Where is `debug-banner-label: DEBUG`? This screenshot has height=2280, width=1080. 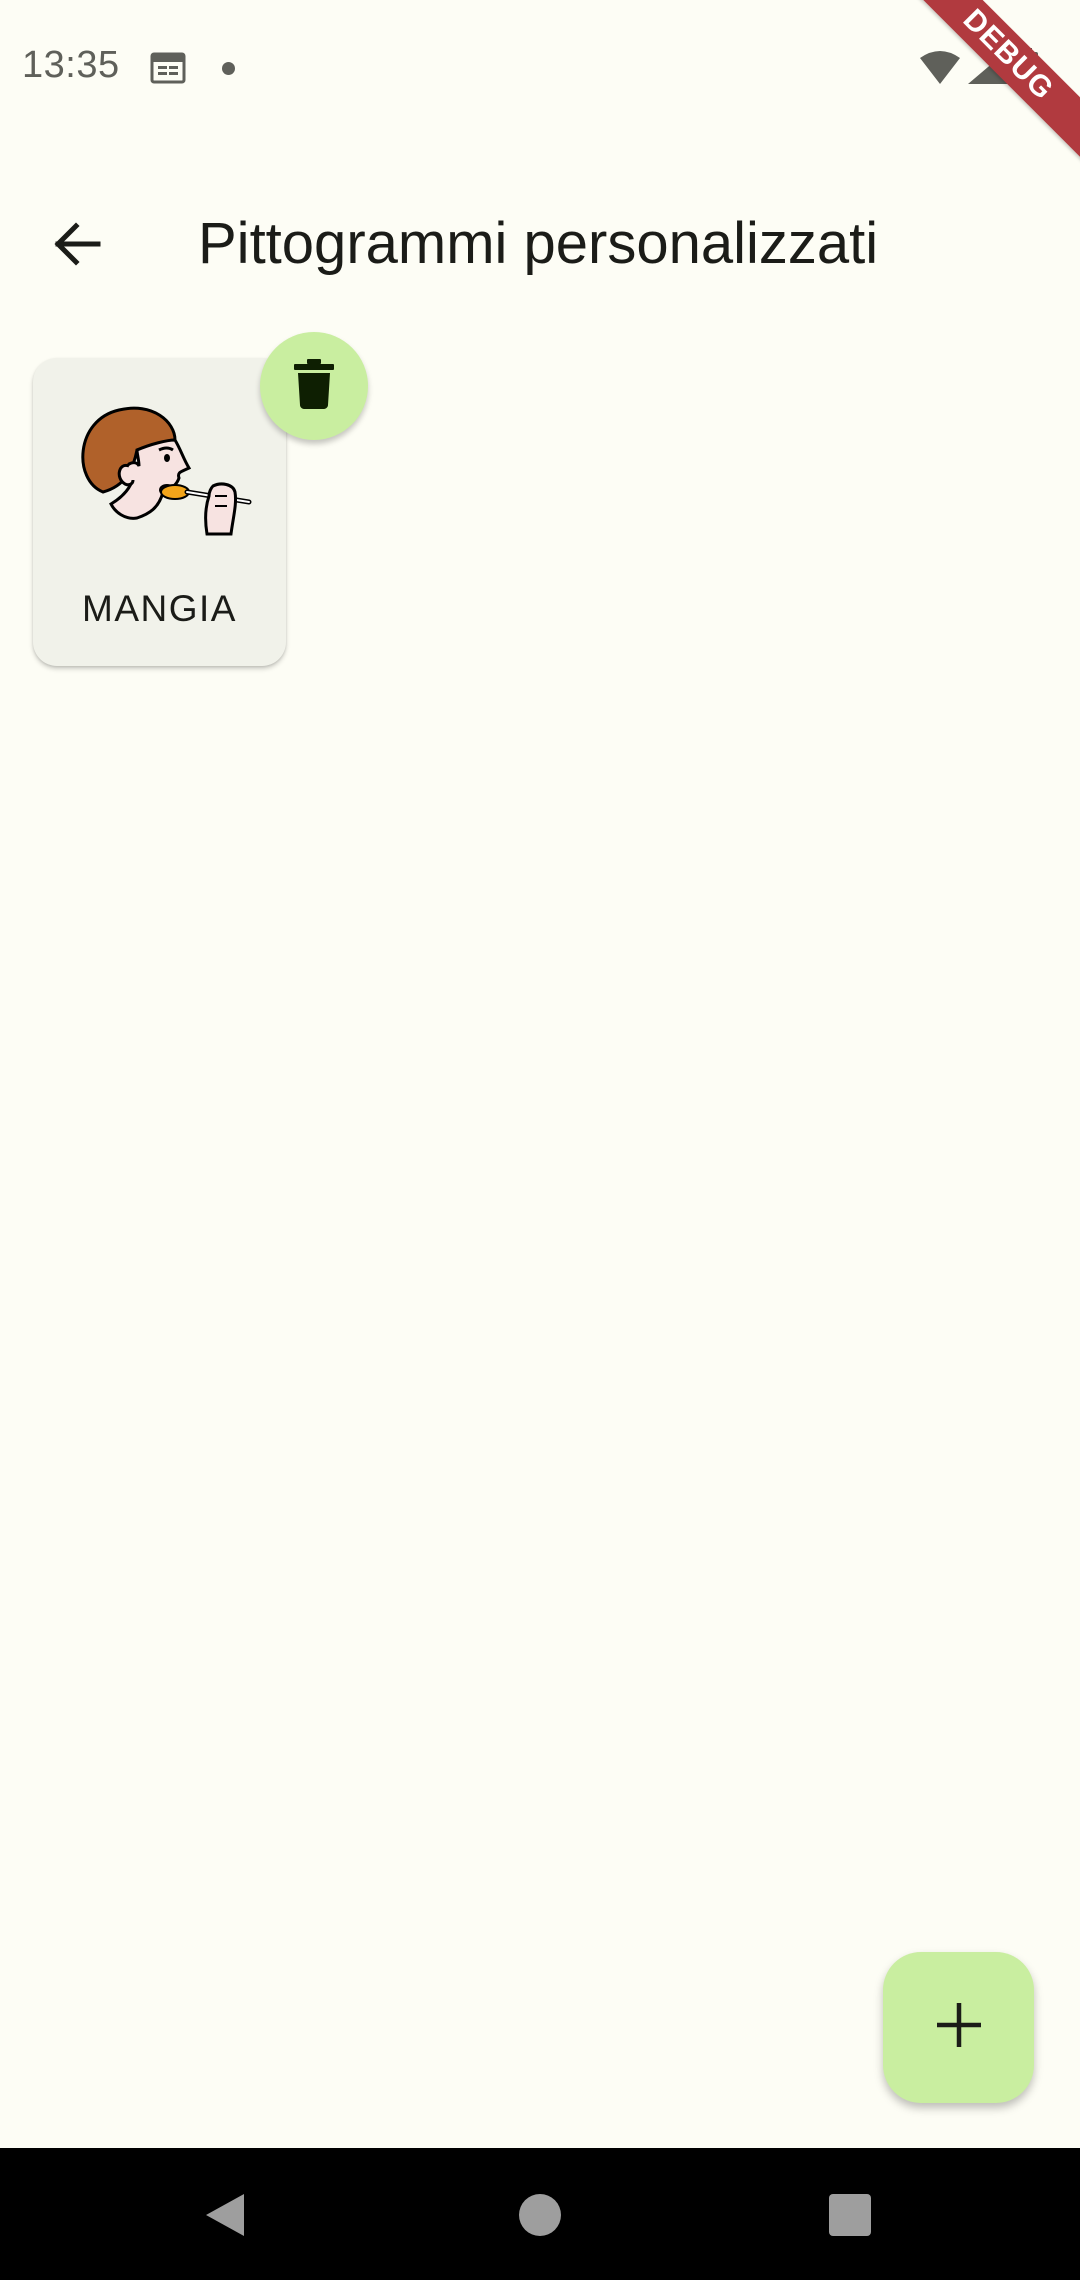
debug-banner-label: DEBUG is located at coordinates (995, 84).